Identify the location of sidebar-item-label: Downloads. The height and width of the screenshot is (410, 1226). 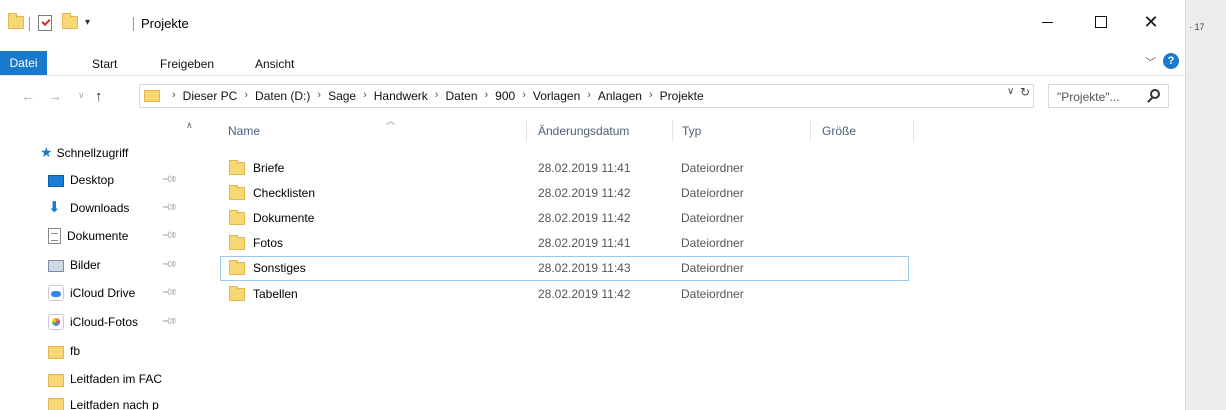
(100, 208).